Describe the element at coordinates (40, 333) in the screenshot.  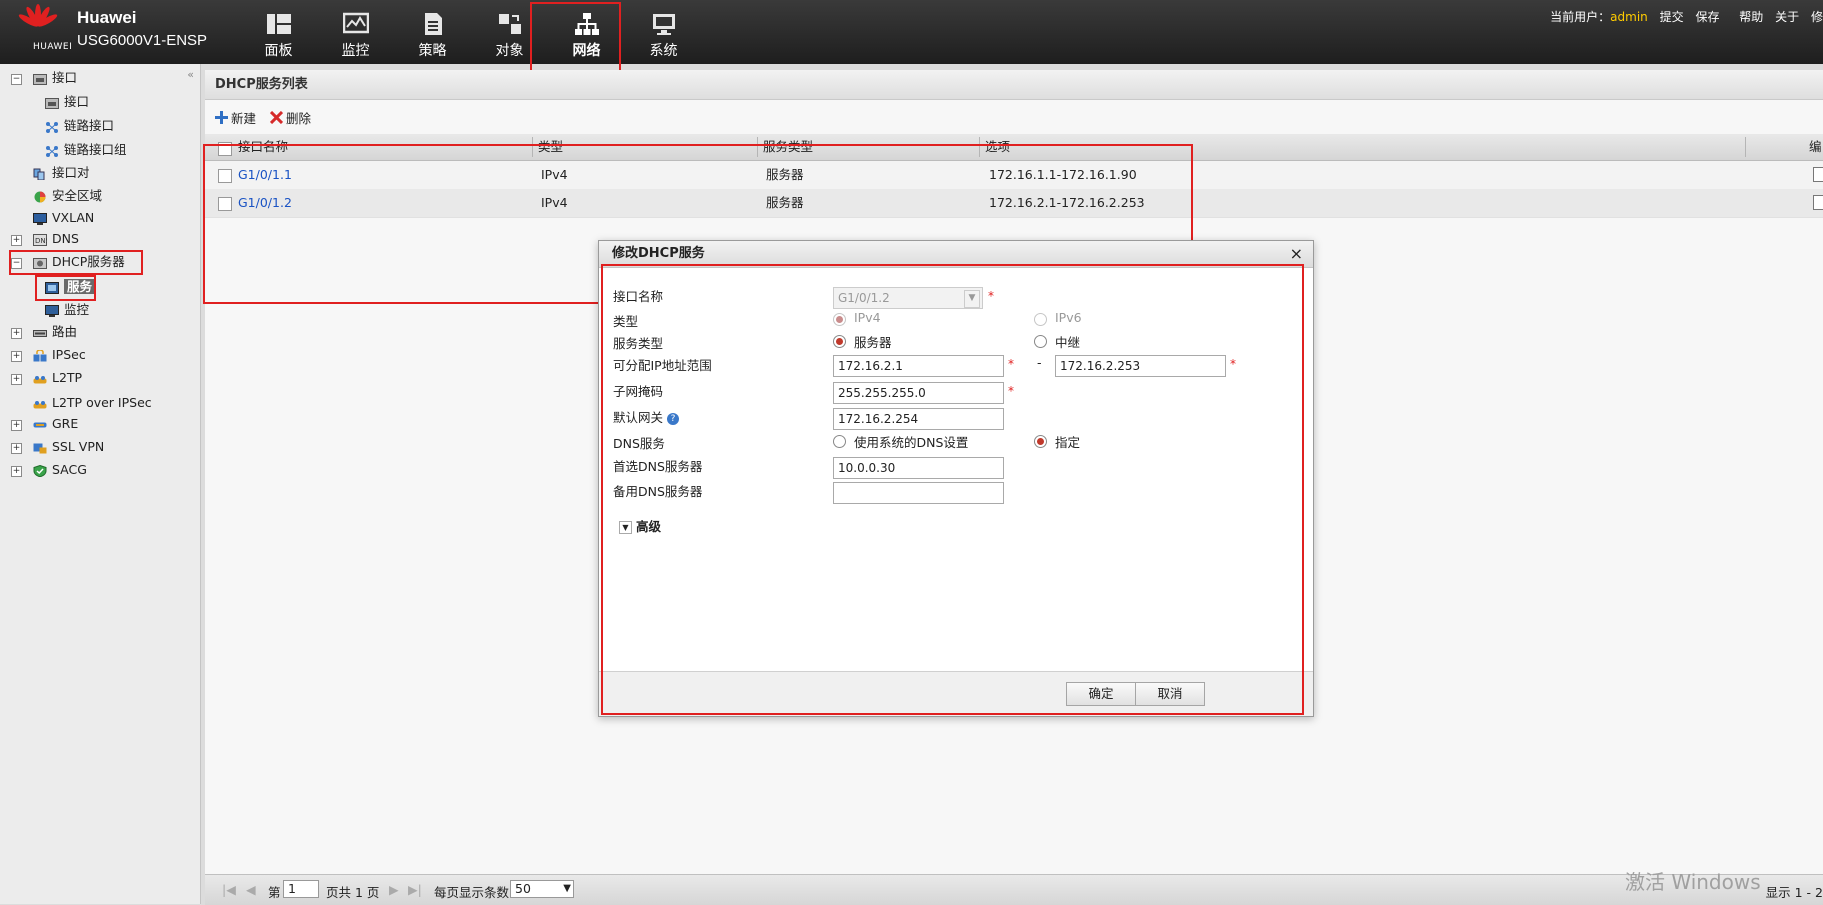
I see `router-icon` at that location.